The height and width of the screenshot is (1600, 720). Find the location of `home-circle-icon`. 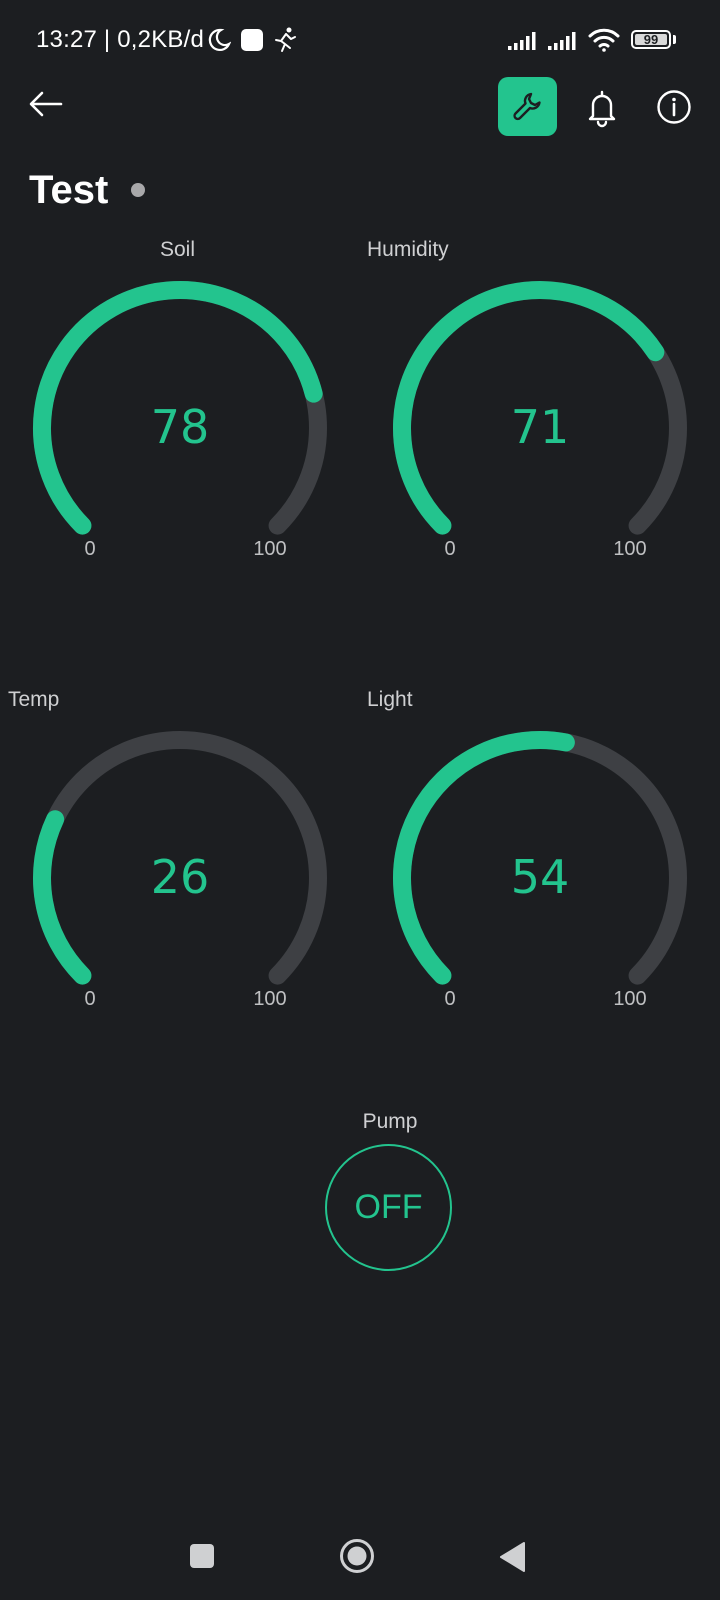

home-circle-icon is located at coordinates (357, 1556).